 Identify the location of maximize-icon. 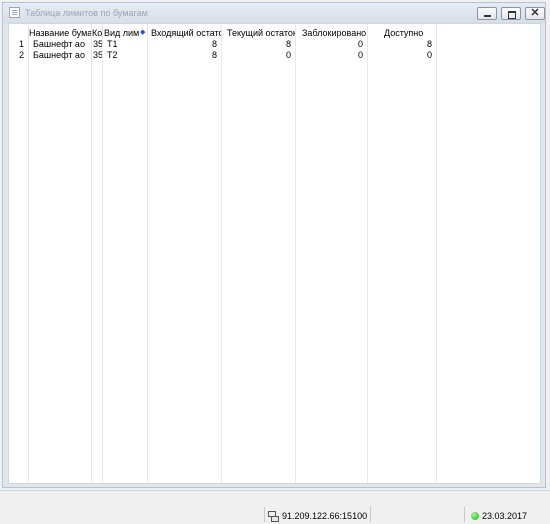
(511, 13).